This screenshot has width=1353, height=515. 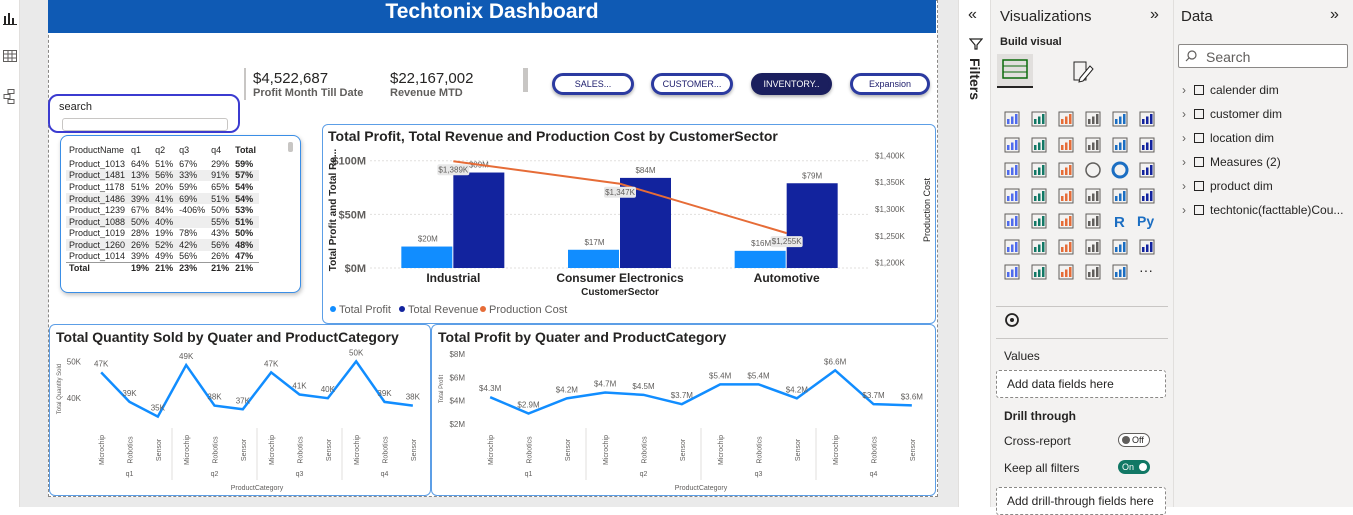 I want to click on narrative-icon, so click(x=1093, y=247).